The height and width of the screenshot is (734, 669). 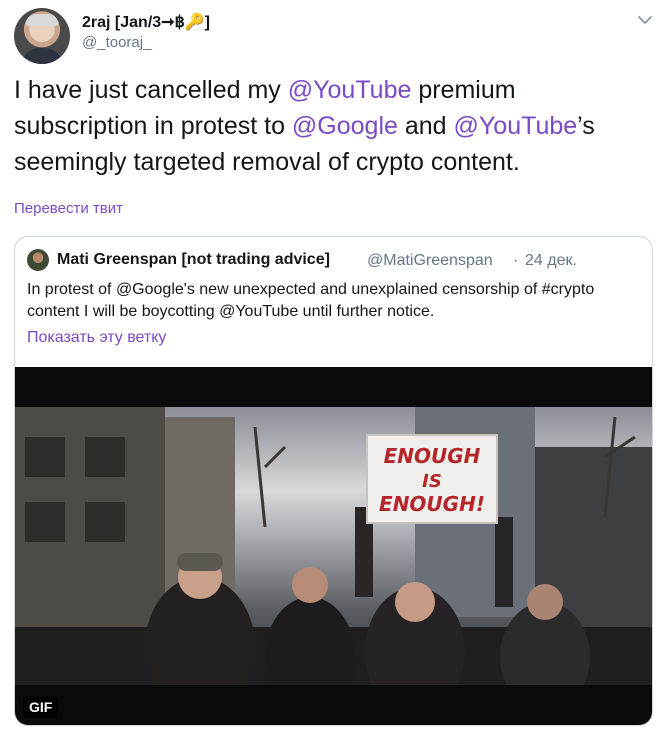 I want to click on quoted-avatar, so click(x=38, y=260).